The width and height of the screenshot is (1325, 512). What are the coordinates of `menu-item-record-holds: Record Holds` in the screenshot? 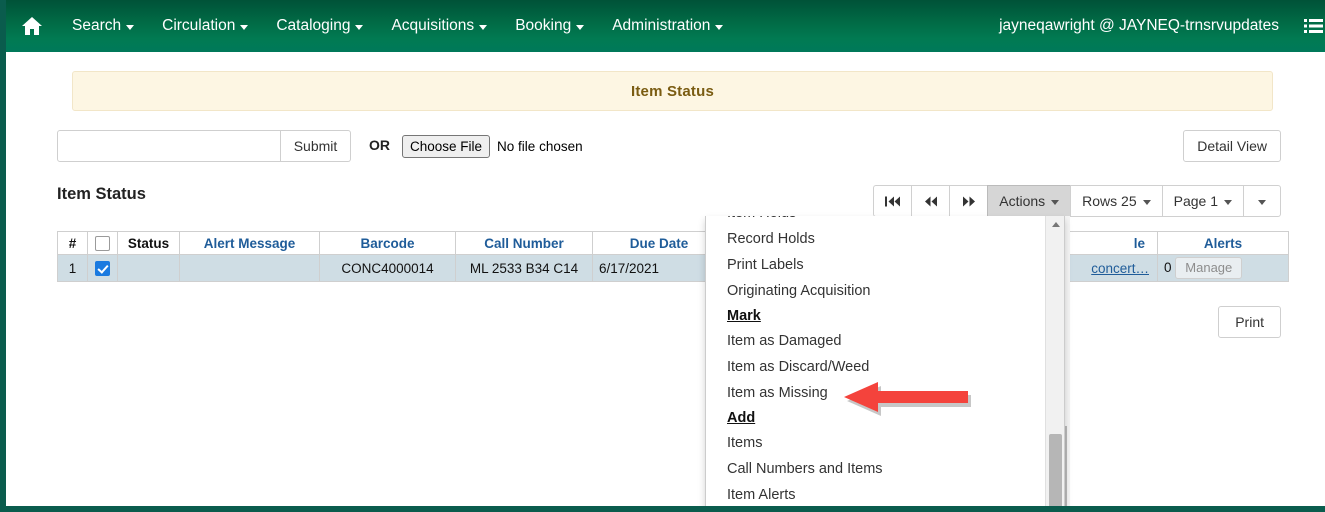 It's located at (876, 239).